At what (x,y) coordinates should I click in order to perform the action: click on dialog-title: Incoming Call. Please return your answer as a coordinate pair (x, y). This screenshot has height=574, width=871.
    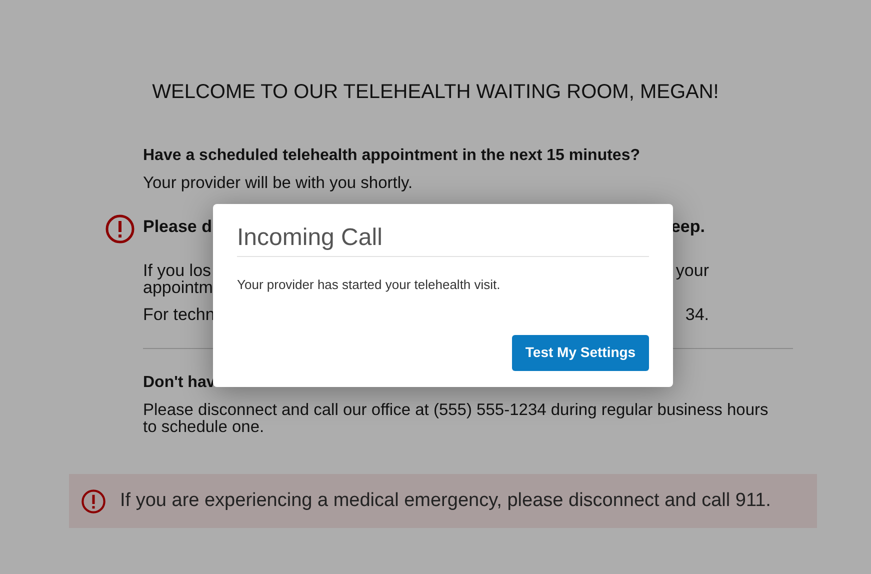
    Looking at the image, I should click on (443, 240).